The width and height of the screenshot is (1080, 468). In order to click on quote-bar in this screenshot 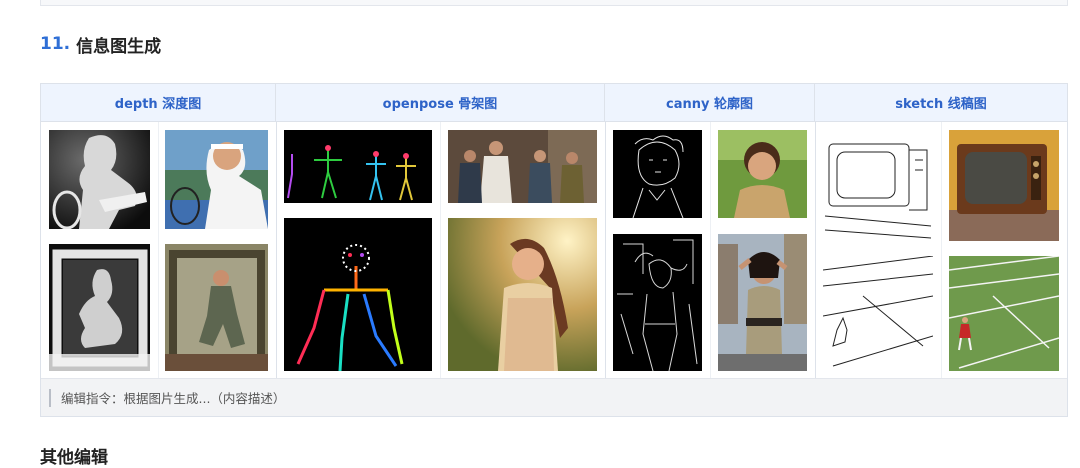, I will do `click(50, 397)`.